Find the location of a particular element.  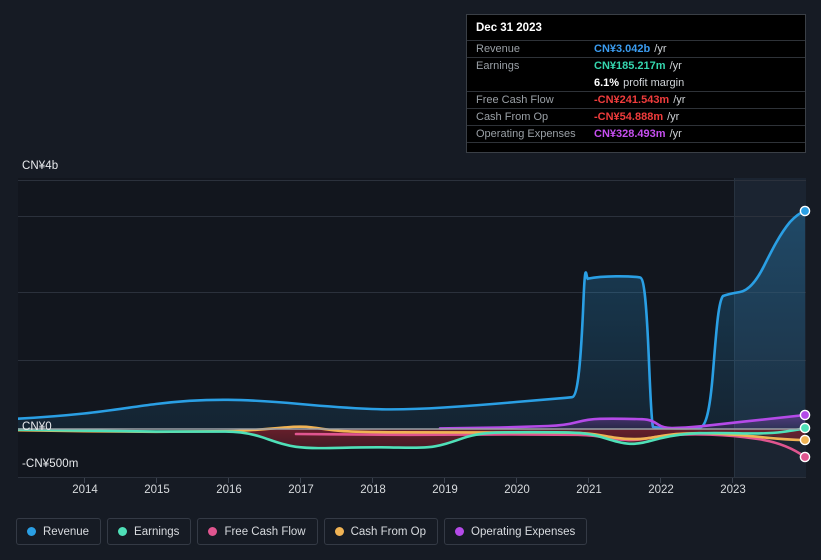

x-axis-label-2021: 2021 is located at coordinates (589, 490).